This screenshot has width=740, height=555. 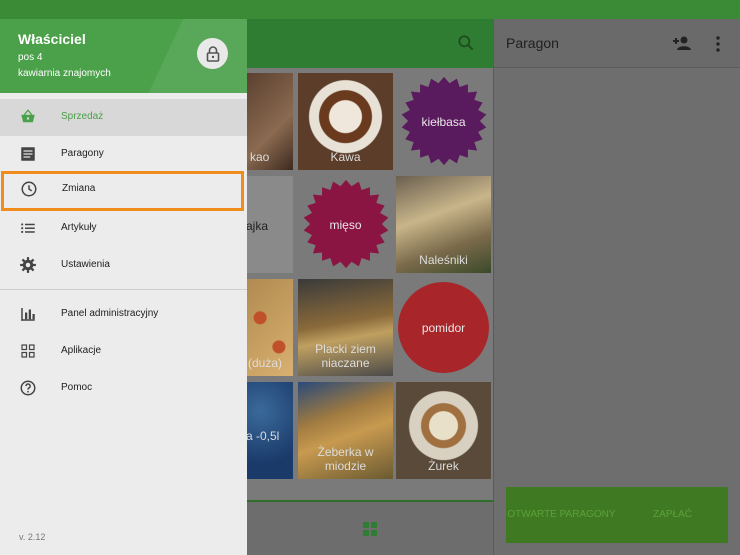 I want to click on menu-item-receipts: Paragony, so click(x=123, y=154).